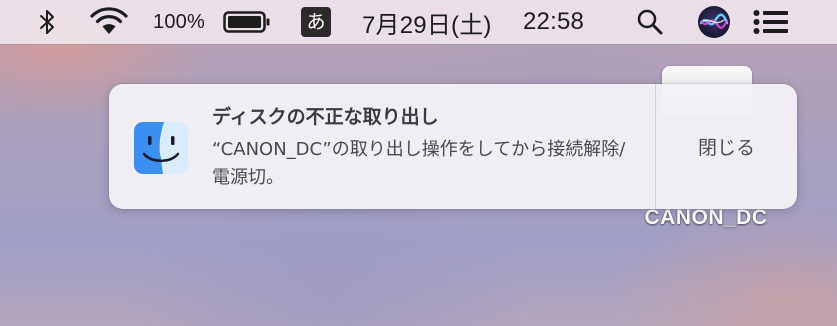  I want to click on menubar-date: 7月29日(土), so click(427, 22).